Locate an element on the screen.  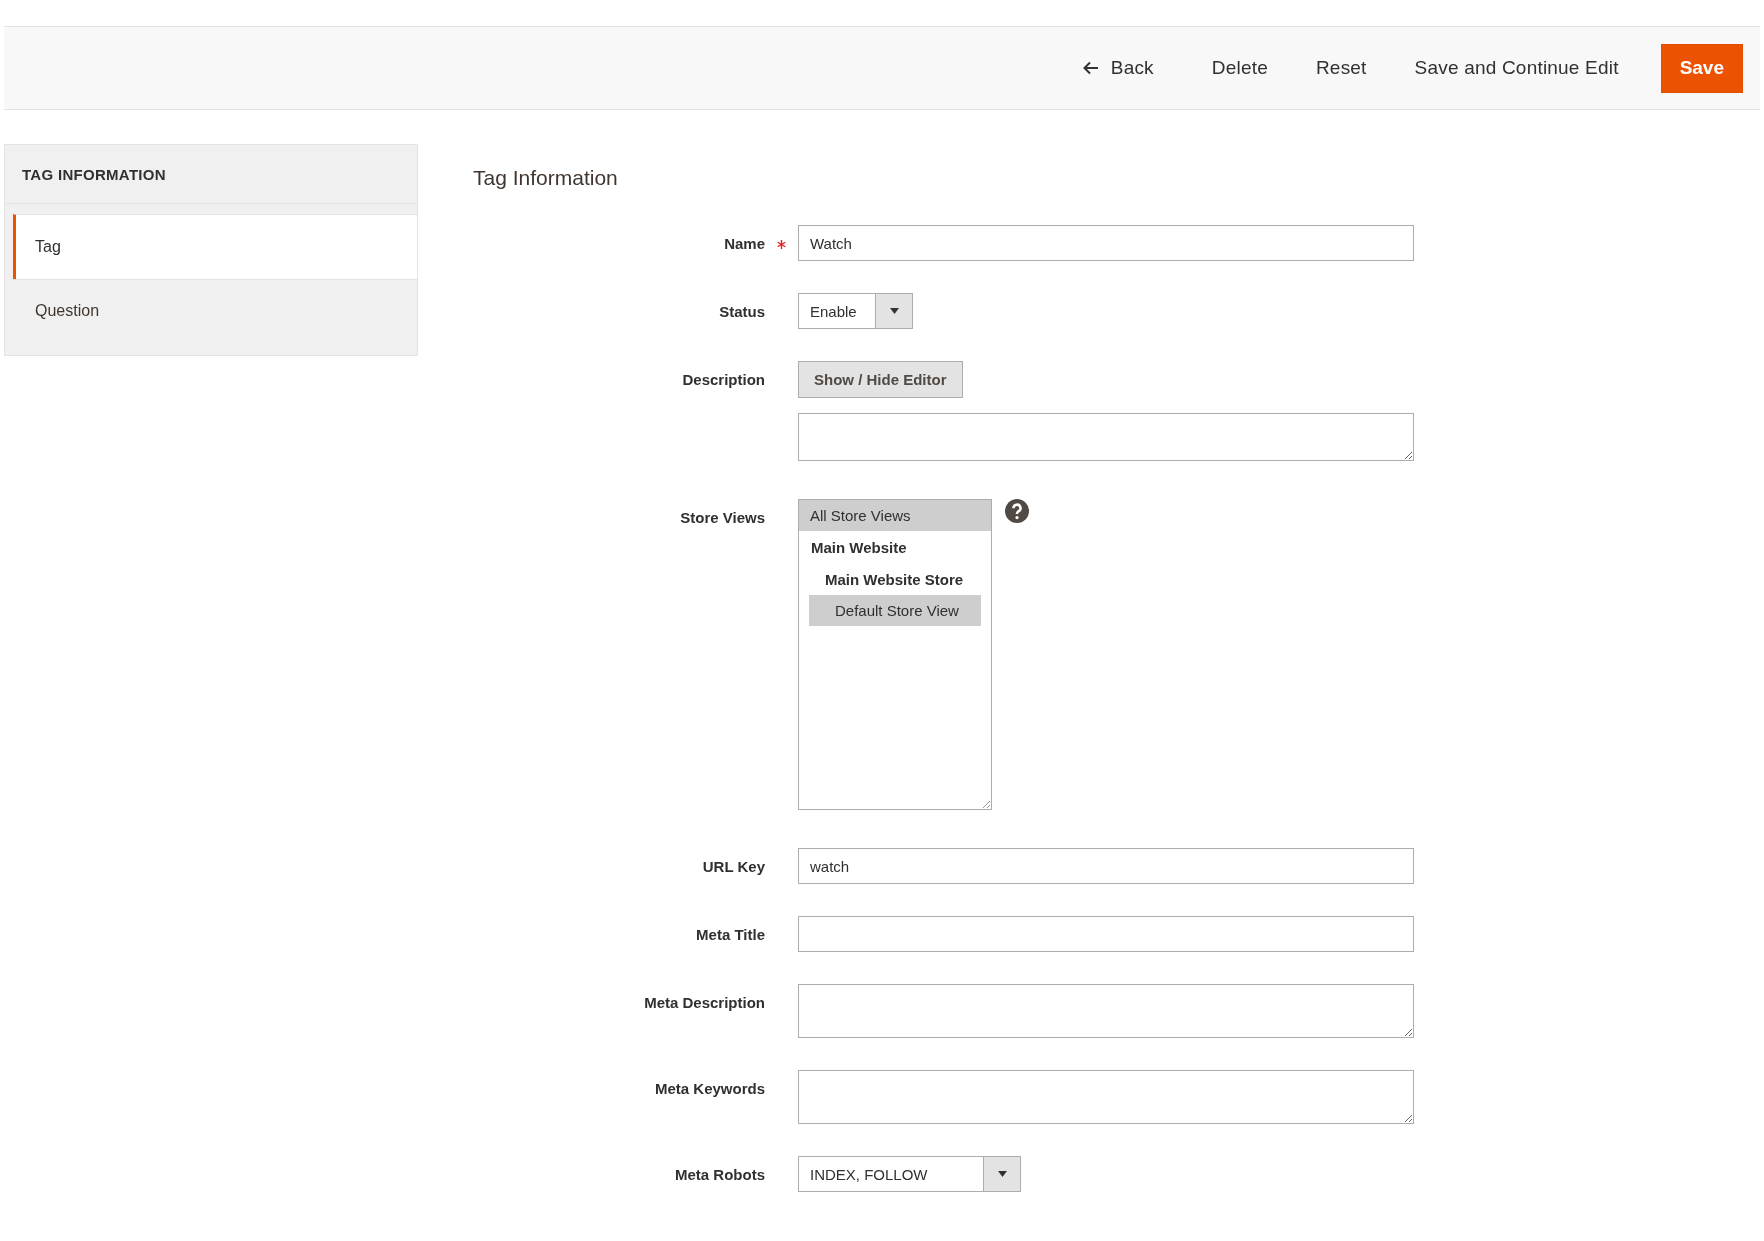
sidebar-tab: Tag is located at coordinates (215, 246).